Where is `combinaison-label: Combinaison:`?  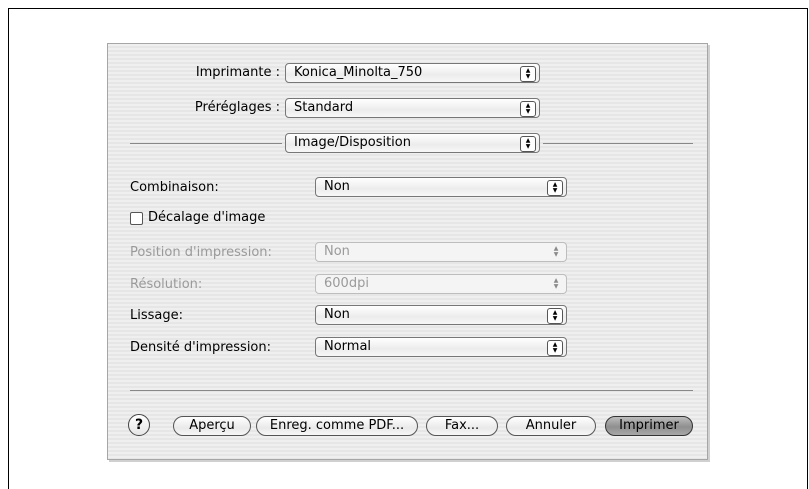 combinaison-label: Combinaison: is located at coordinates (174, 187).